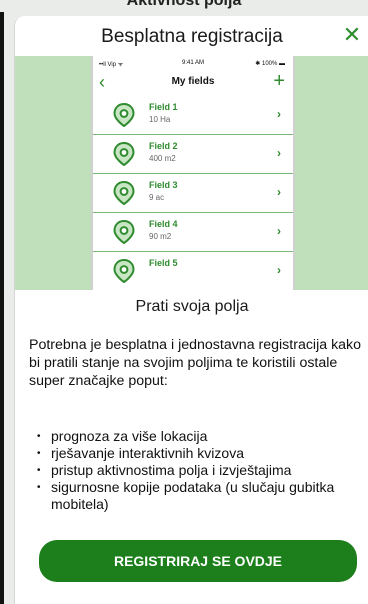  Describe the element at coordinates (193, 193) in the screenshot. I see `field-row: Field 3 9 ac ›` at that location.